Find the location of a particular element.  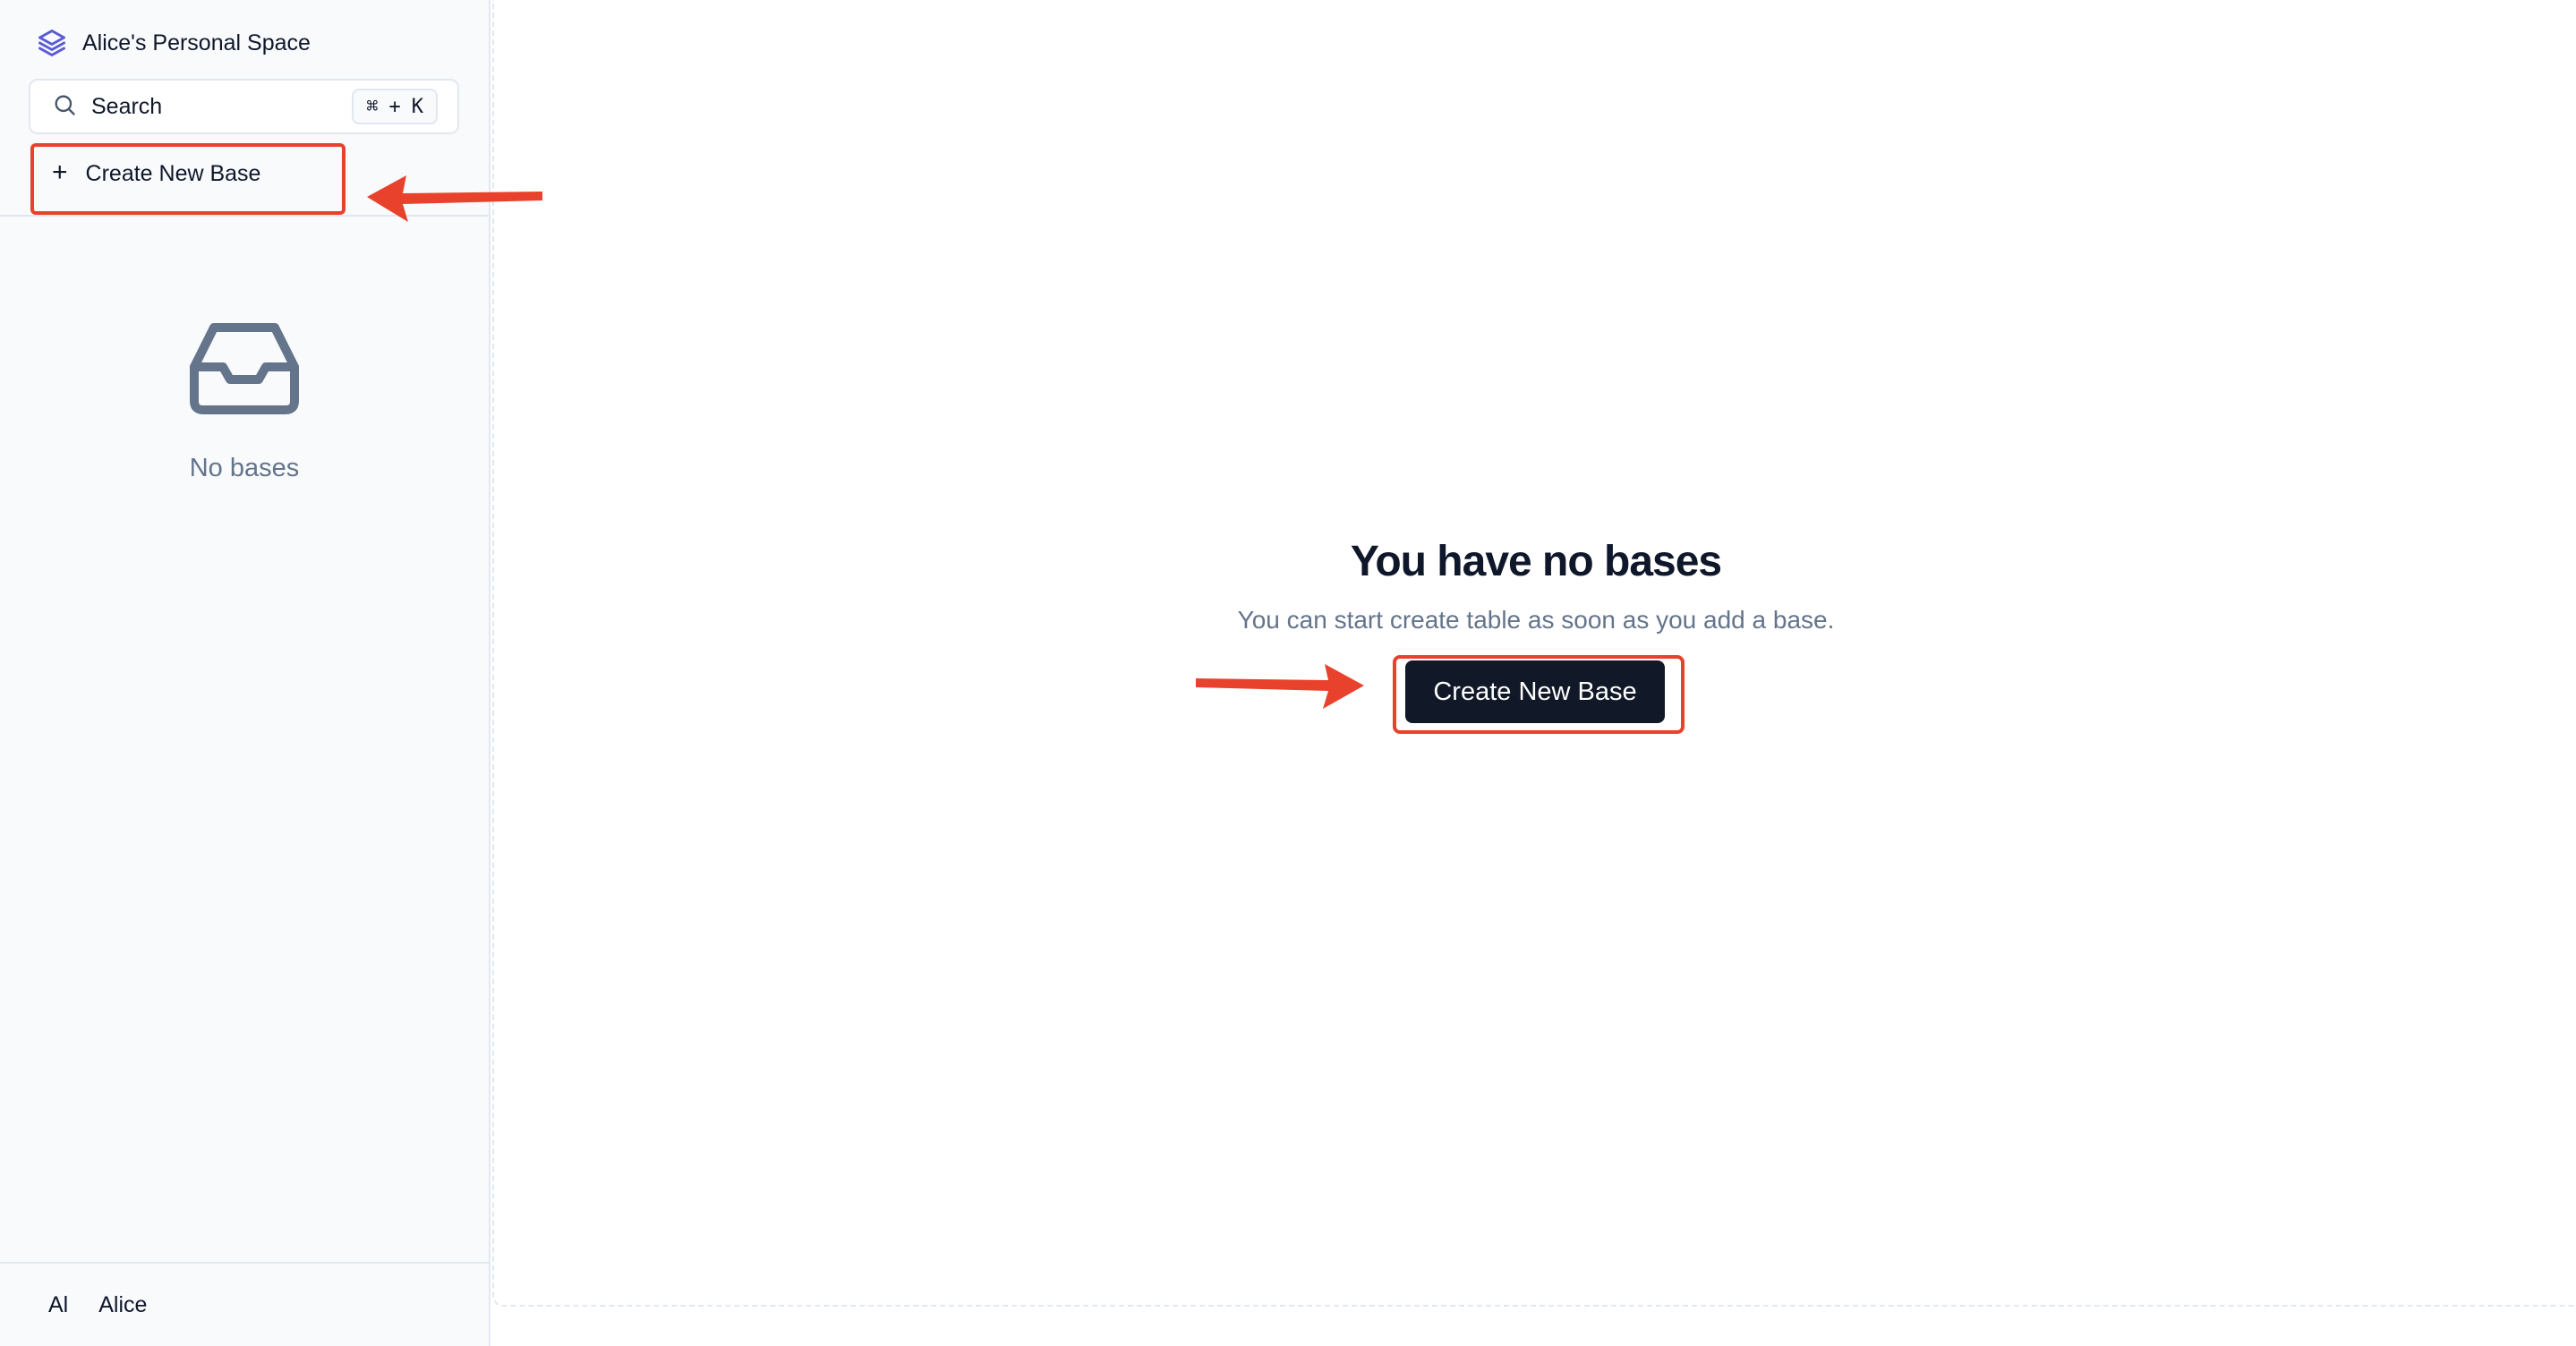

search-shortcut-badge: ⌘ + K is located at coordinates (395, 107).